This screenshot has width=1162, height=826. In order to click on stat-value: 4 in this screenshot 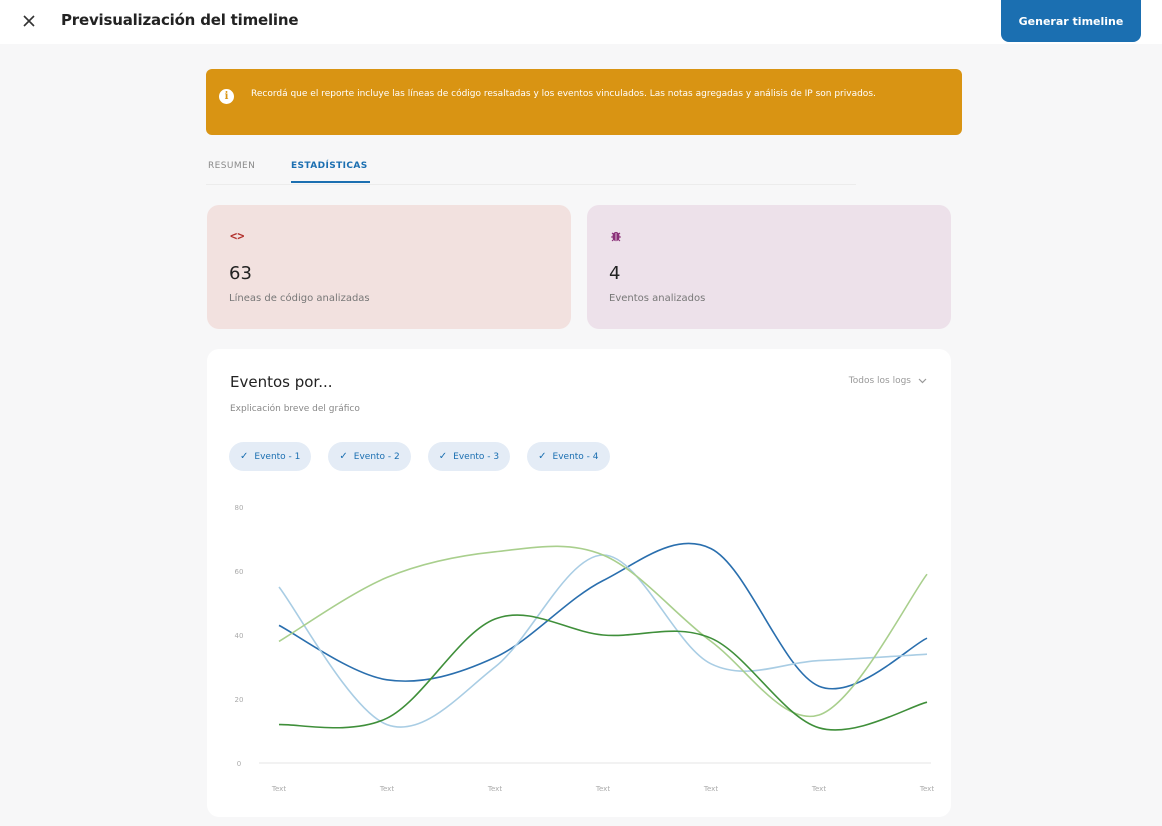, I will do `click(615, 273)`.